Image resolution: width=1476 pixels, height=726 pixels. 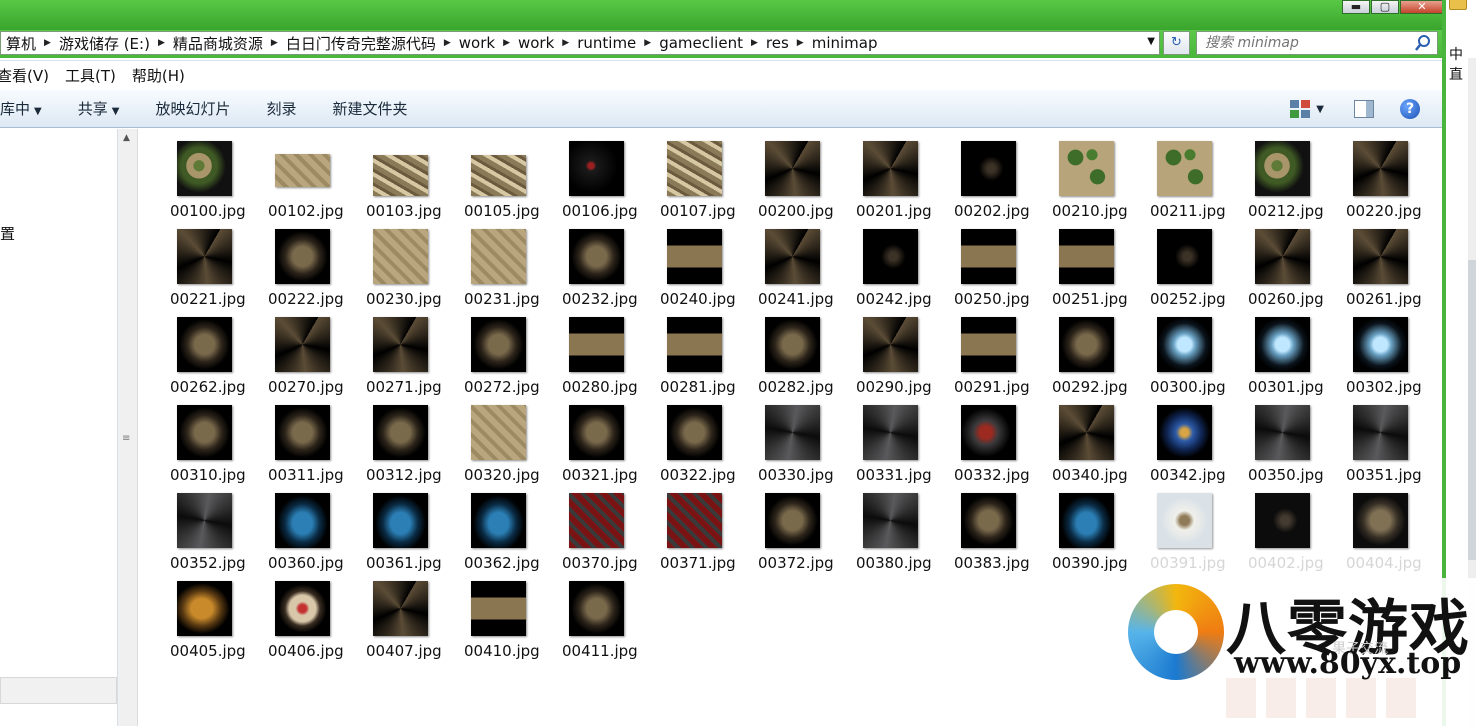 I want to click on file-item: 00202.jpg, so click(x=1003, y=185).